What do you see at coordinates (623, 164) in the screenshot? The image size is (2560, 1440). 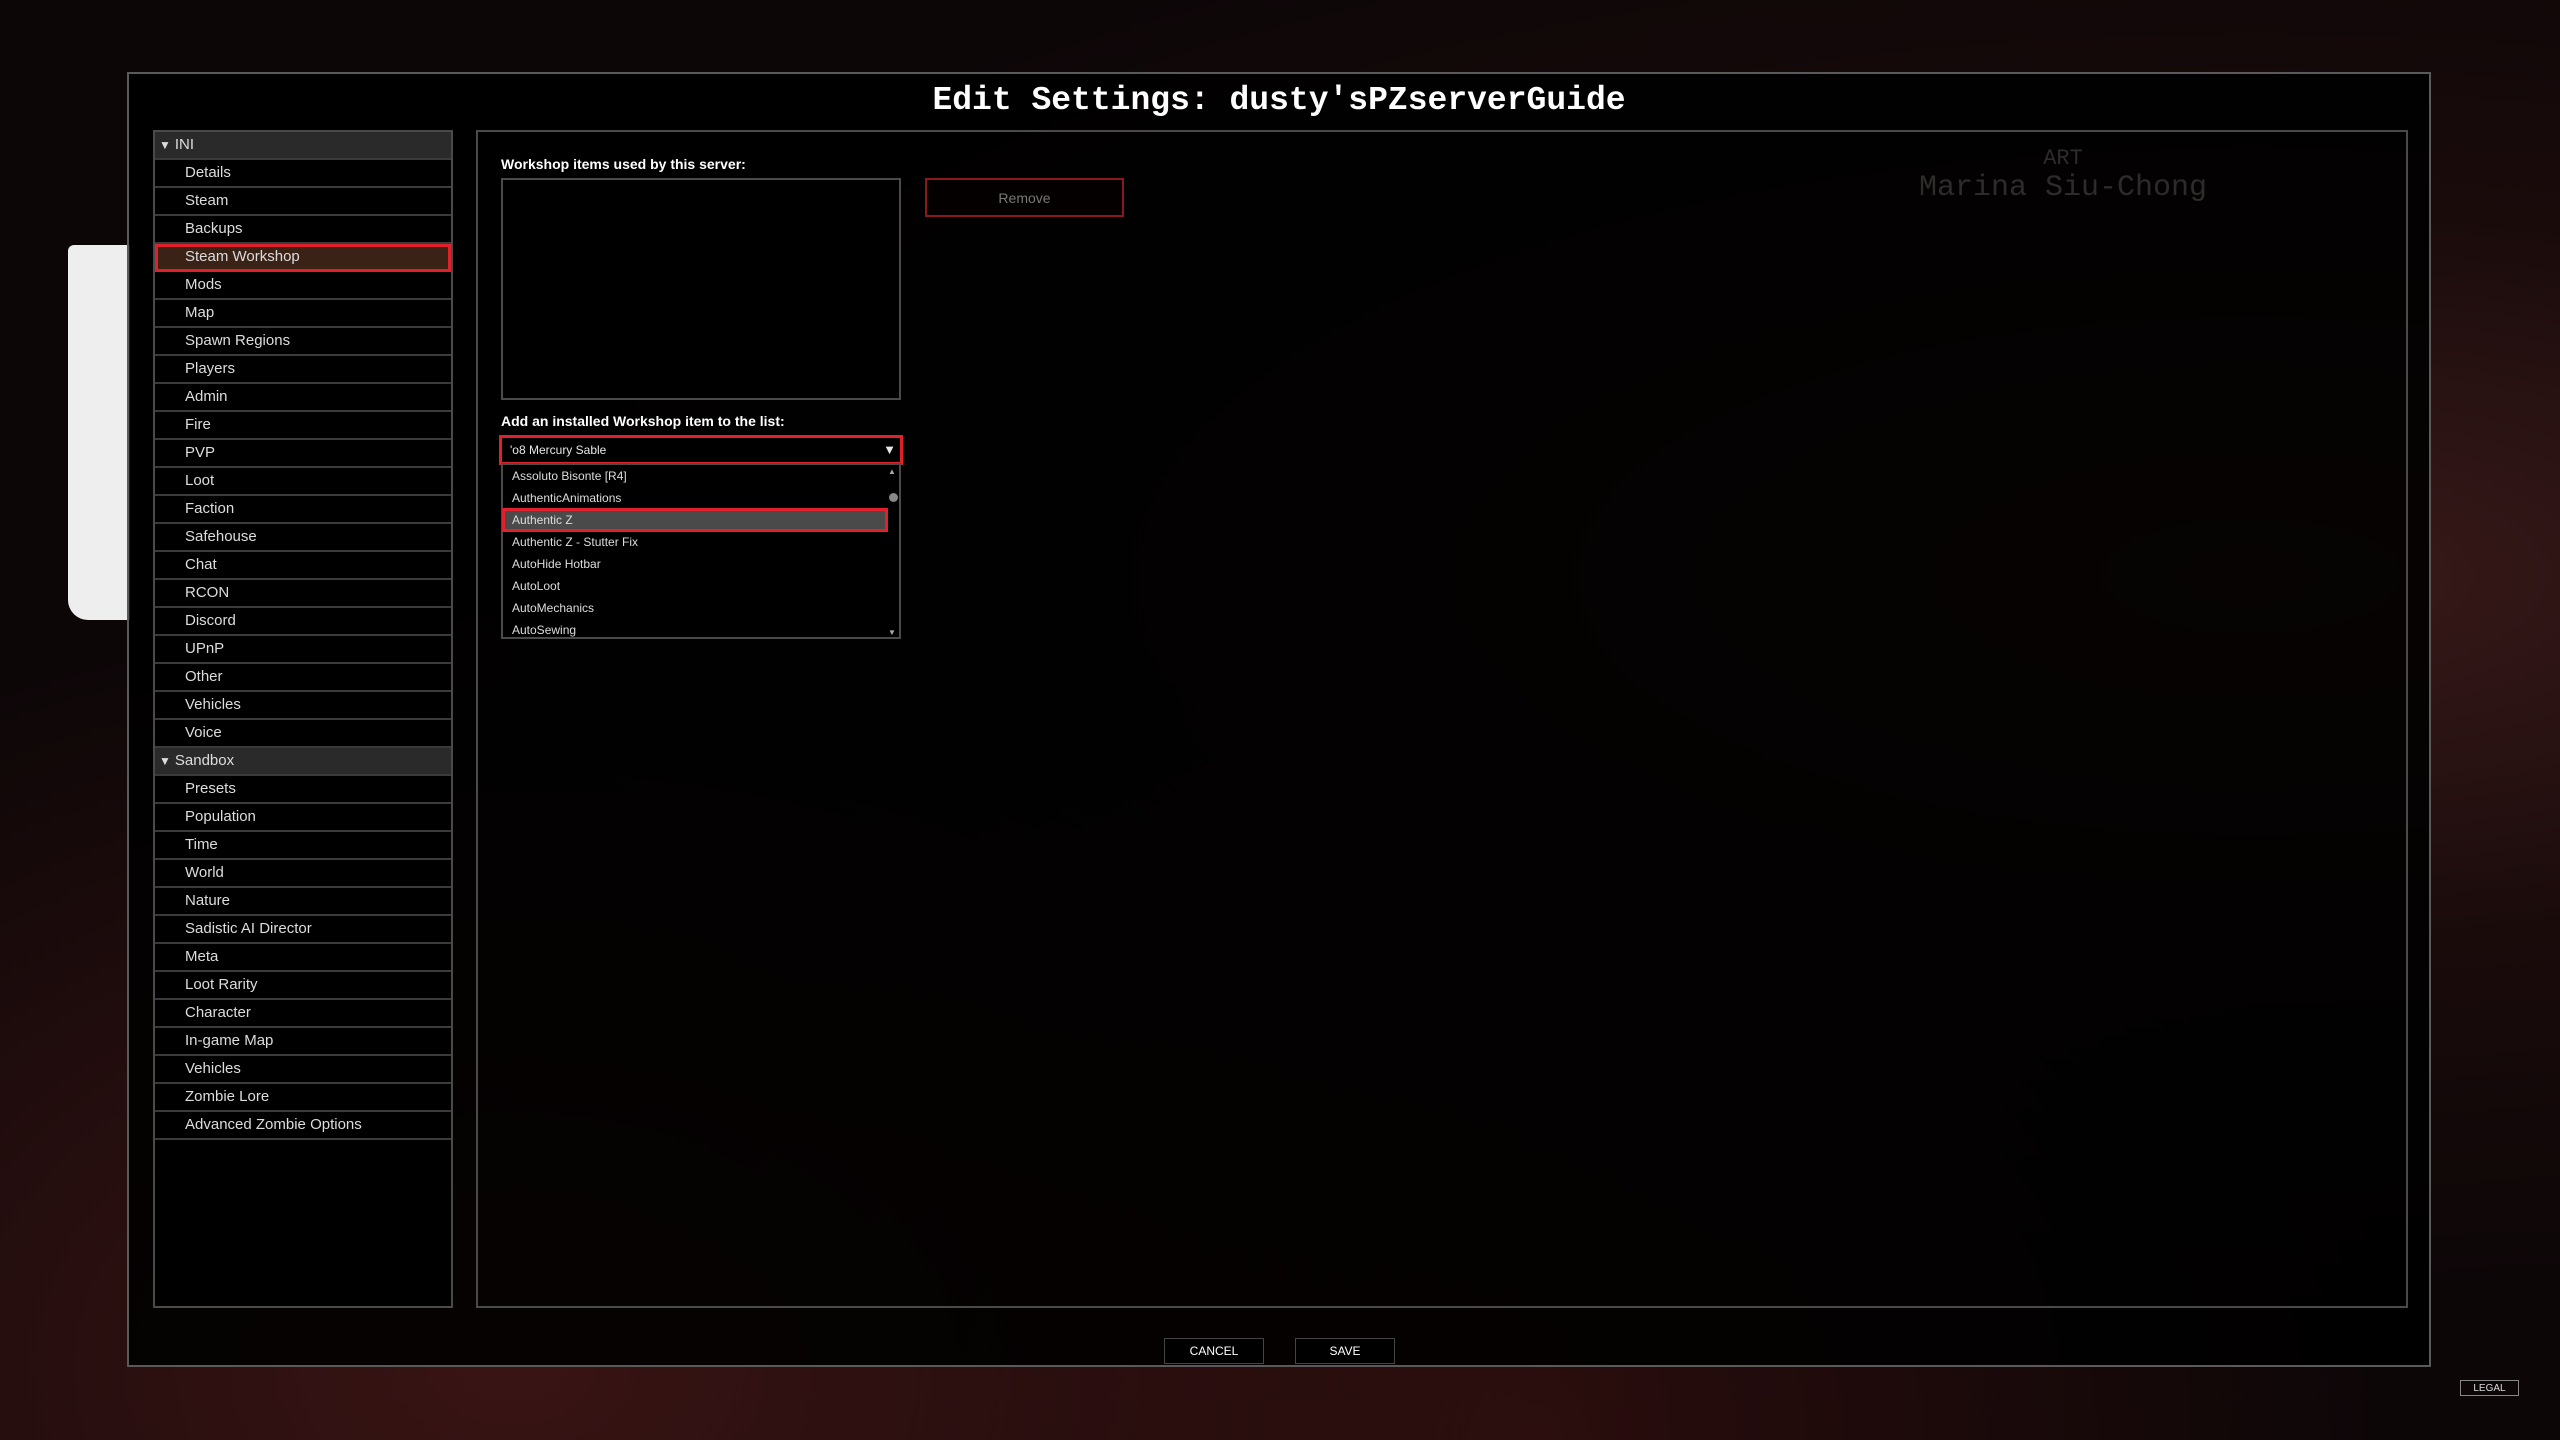 I see `workshop-items-label: Workshop items used by this server:` at bounding box center [623, 164].